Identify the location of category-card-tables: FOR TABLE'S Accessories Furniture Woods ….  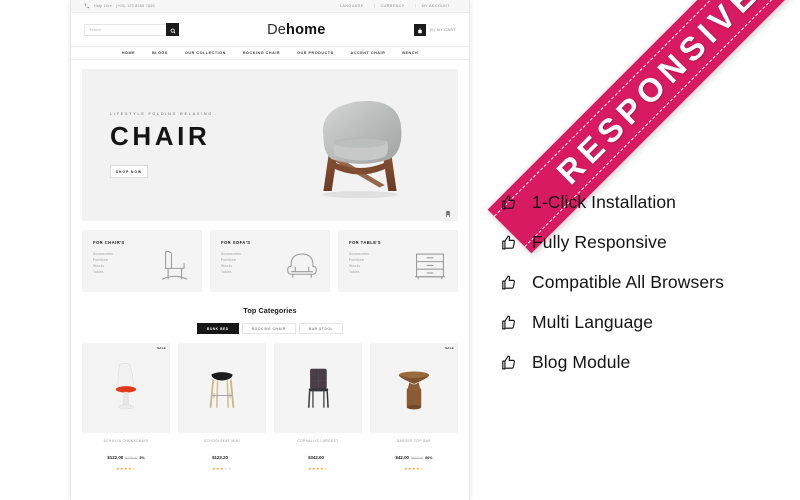
(398, 261).